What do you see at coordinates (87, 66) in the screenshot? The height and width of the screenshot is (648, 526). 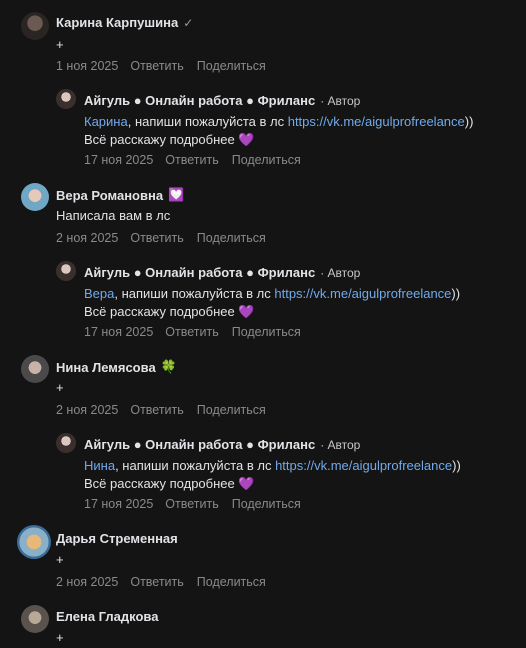 I see `comment-date: 1 ноя 2025` at bounding box center [87, 66].